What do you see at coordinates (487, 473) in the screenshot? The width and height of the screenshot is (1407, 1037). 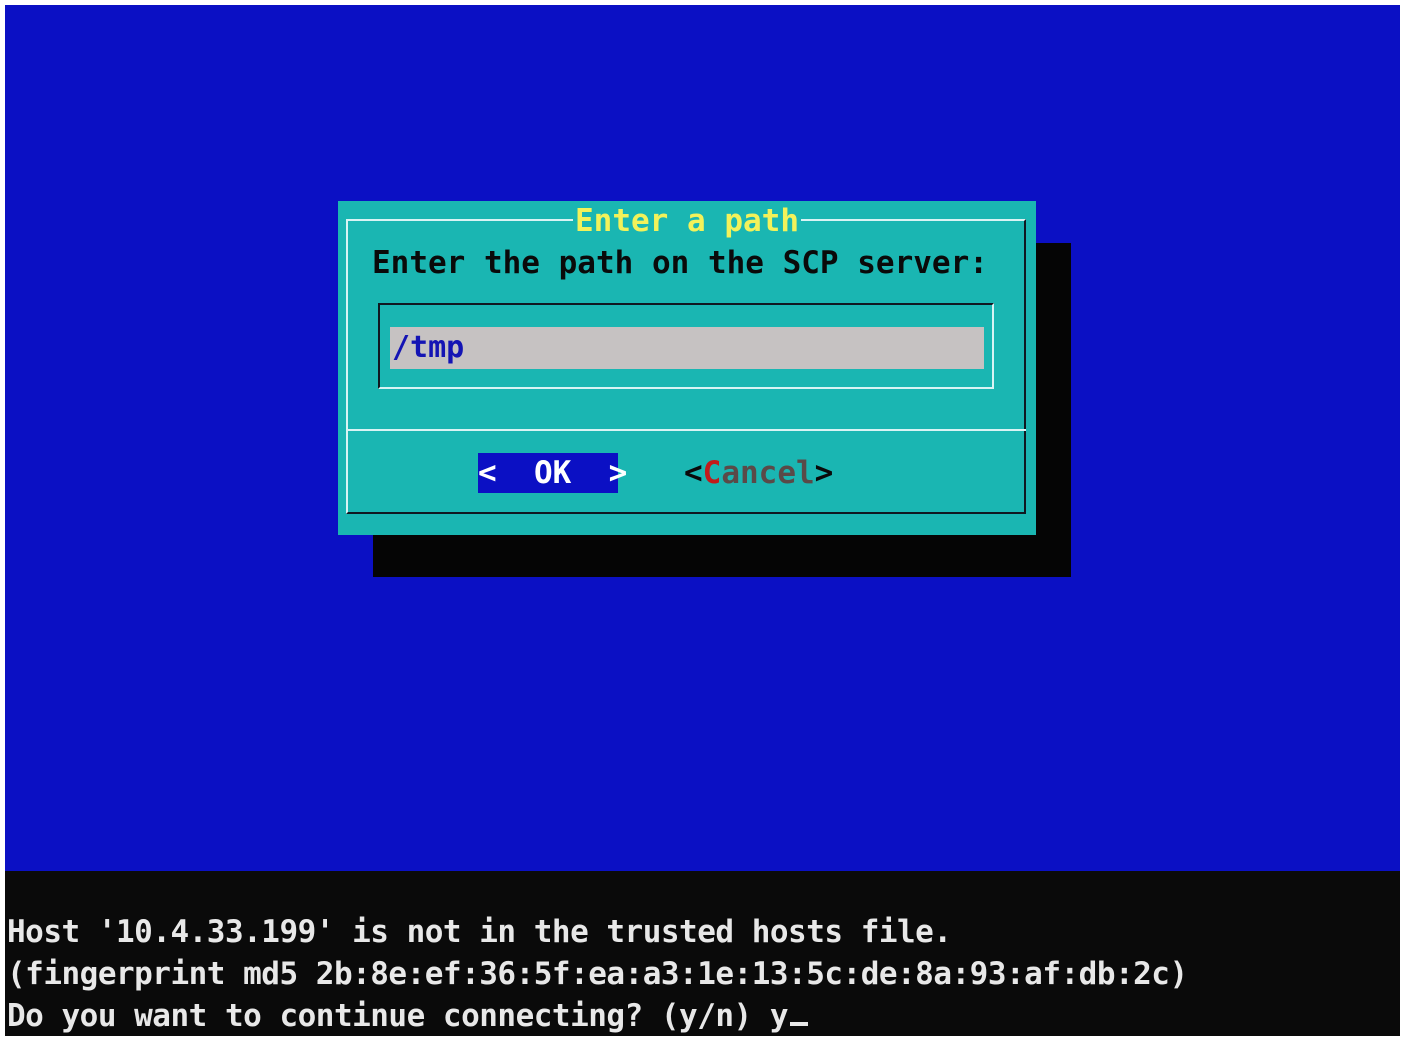 I see `ok-left-bracket: <` at bounding box center [487, 473].